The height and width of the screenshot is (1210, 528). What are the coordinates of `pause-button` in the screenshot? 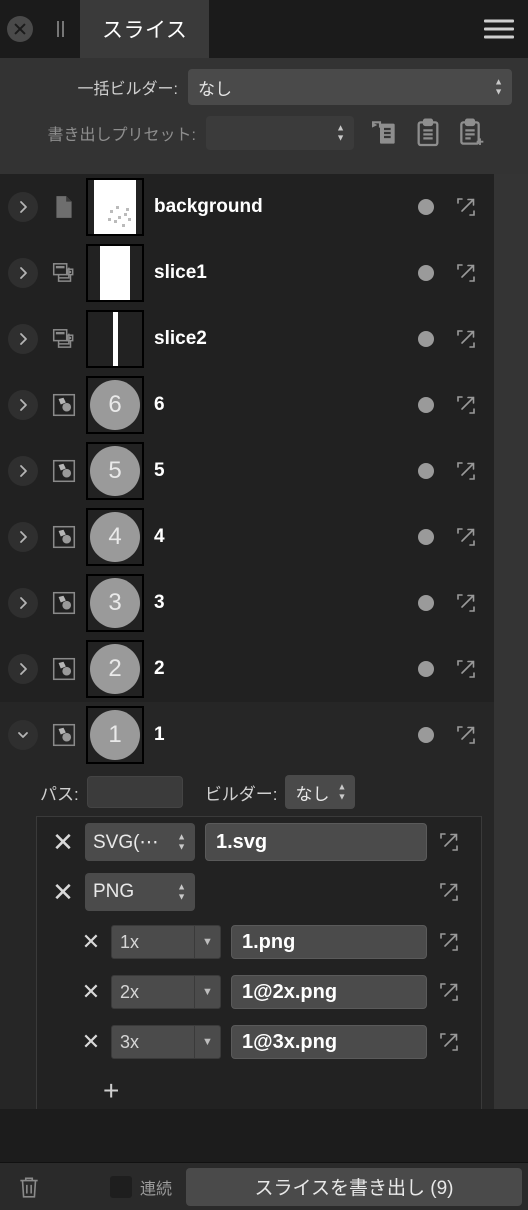 It's located at (60, 29).